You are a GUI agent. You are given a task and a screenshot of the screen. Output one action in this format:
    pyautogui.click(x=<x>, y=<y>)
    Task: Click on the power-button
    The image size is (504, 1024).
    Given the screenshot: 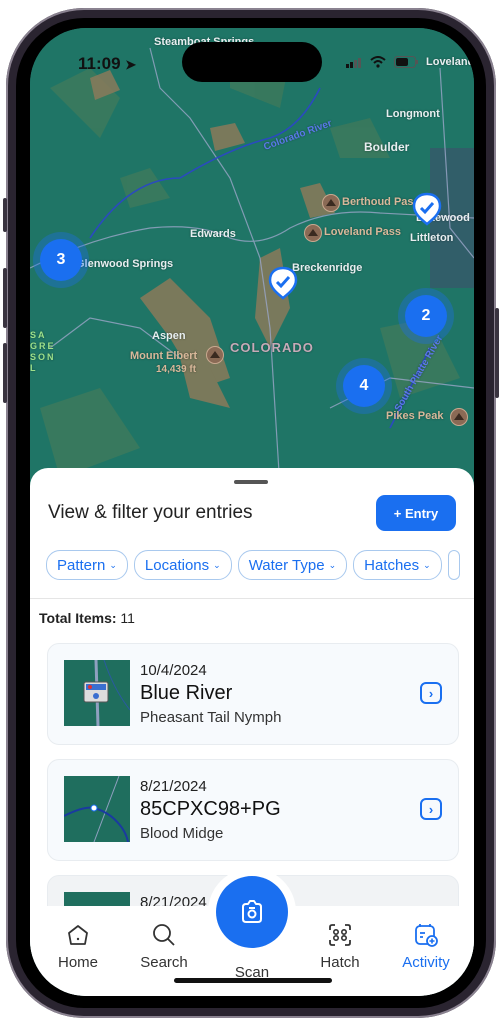 What is the action you would take?
    pyautogui.click(x=497, y=353)
    